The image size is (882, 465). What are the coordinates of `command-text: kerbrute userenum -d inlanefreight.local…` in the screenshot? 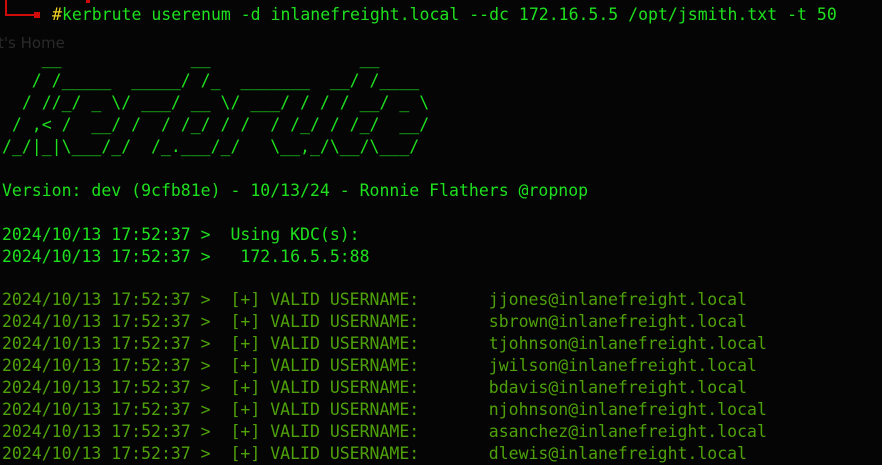 It's located at (449, 14).